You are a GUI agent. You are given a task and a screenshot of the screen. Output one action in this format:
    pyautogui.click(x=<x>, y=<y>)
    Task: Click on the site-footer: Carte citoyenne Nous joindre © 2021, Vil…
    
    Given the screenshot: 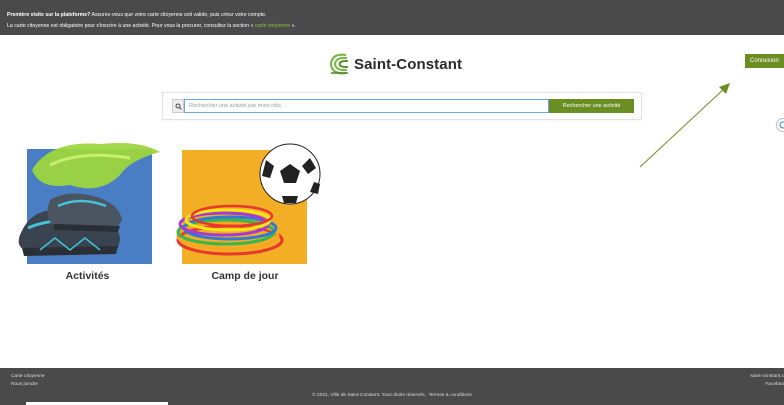 What is the action you would take?
    pyautogui.click(x=392, y=386)
    